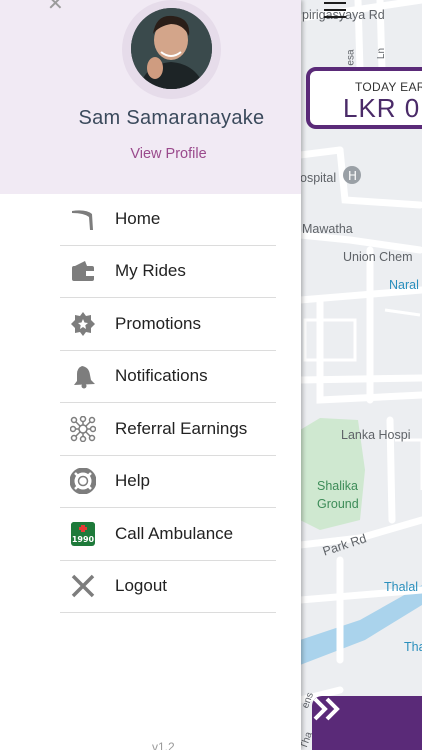  Describe the element at coordinates (168, 587) in the screenshot. I see `menu-item-logout: Logout` at that location.